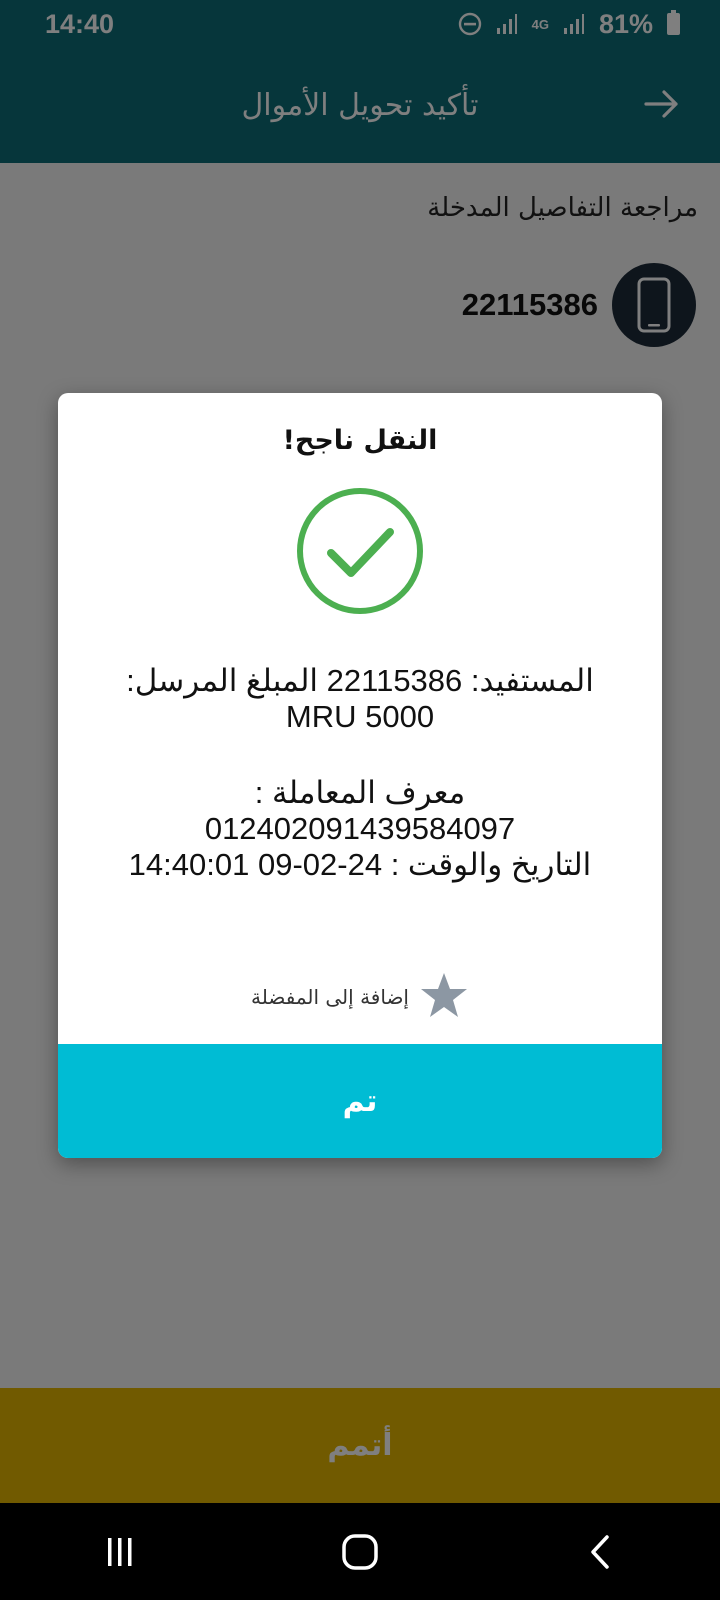 The width and height of the screenshot is (720, 1600). I want to click on add-favorite-button: إضافة إلى المفضلة, so click(360, 997).